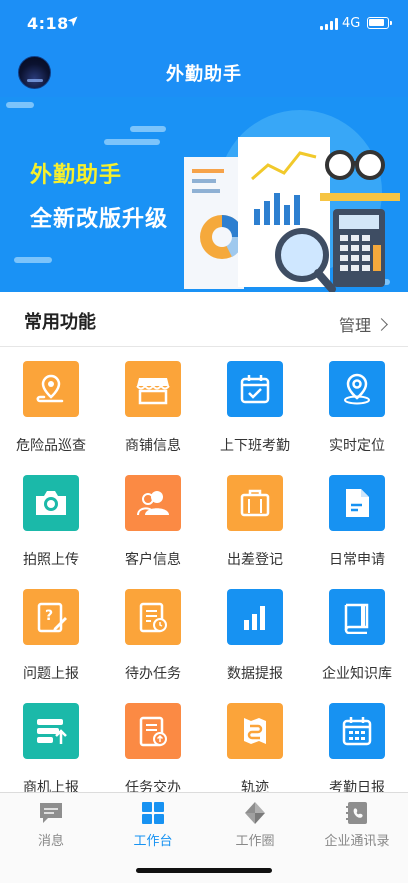 This screenshot has height=883, width=408. Describe the element at coordinates (357, 389) in the screenshot. I see `location-pin-icon` at that location.